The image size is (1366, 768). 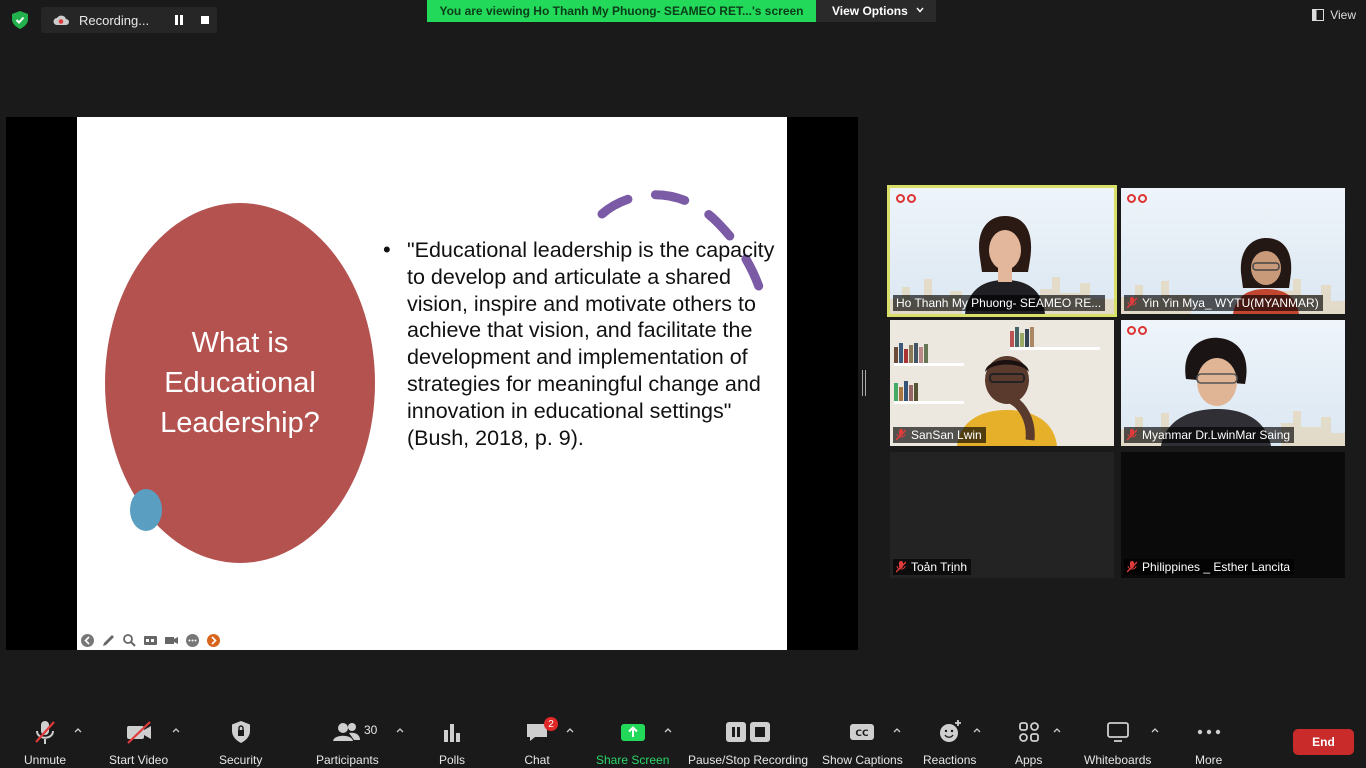 What do you see at coordinates (138, 732) in the screenshot?
I see `video-off-icon` at bounding box center [138, 732].